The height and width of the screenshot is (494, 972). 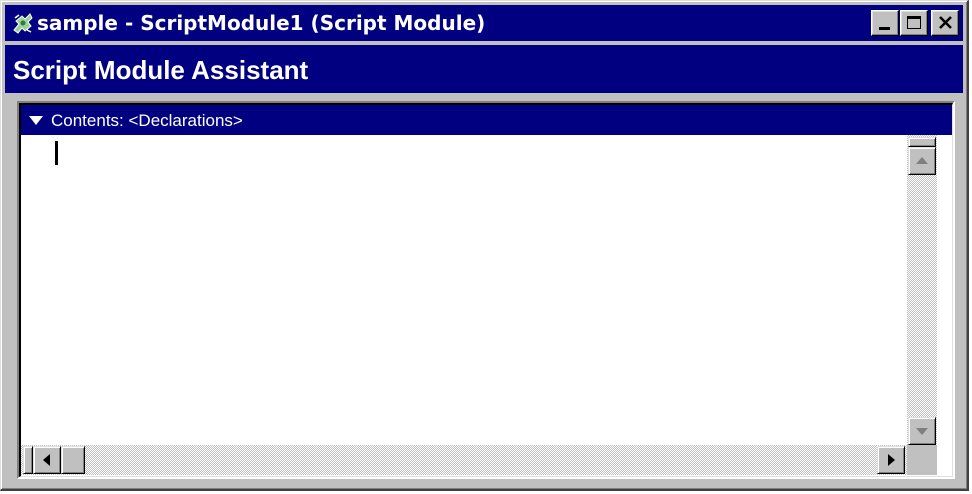 I want to click on horizontal-scroll-box, so click(x=73, y=460).